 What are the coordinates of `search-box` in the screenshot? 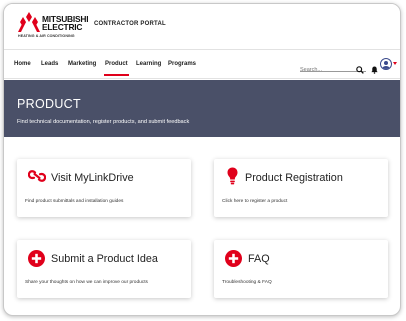 It's located at (333, 66).